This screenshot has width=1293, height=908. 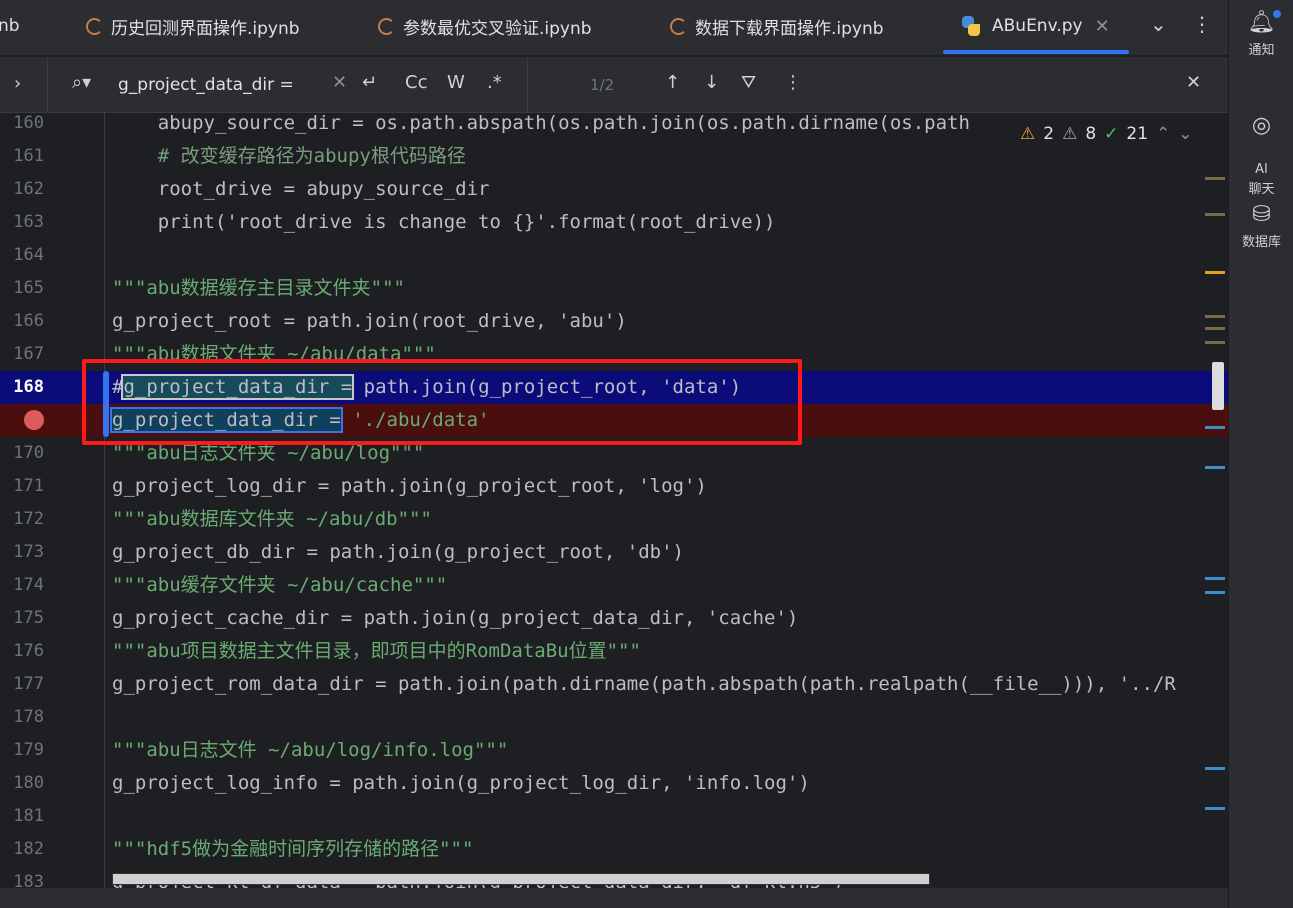 I want to click on line-number: 173, so click(x=22, y=552).